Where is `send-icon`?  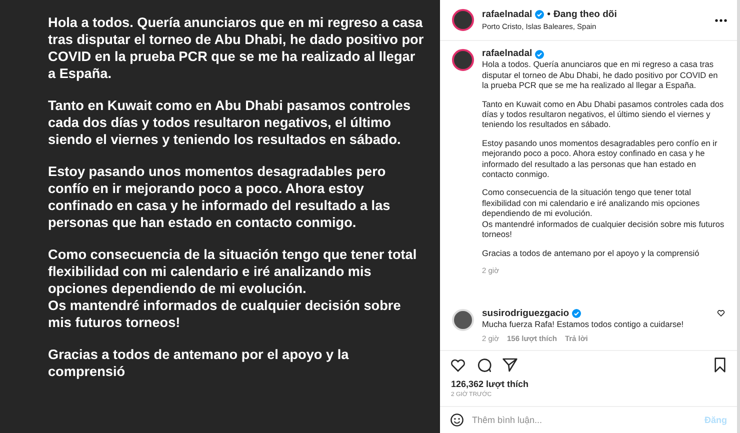 send-icon is located at coordinates (510, 365).